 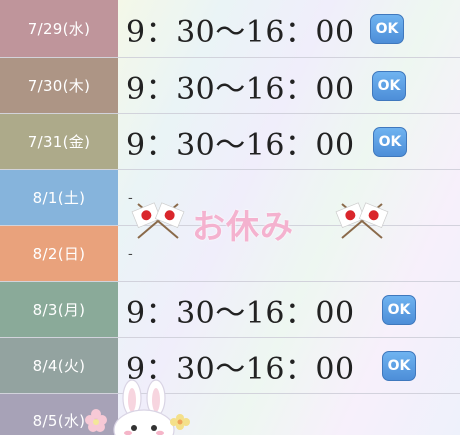 I want to click on holiday-banner: お休み, so click(x=259, y=221).